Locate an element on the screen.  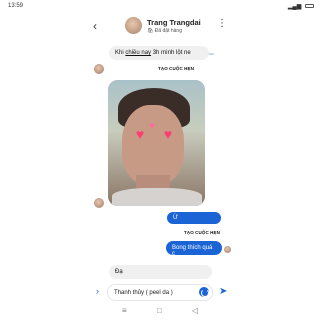
status-bar: 13:59 ▂▄▆ is located at coordinates (160, 6).